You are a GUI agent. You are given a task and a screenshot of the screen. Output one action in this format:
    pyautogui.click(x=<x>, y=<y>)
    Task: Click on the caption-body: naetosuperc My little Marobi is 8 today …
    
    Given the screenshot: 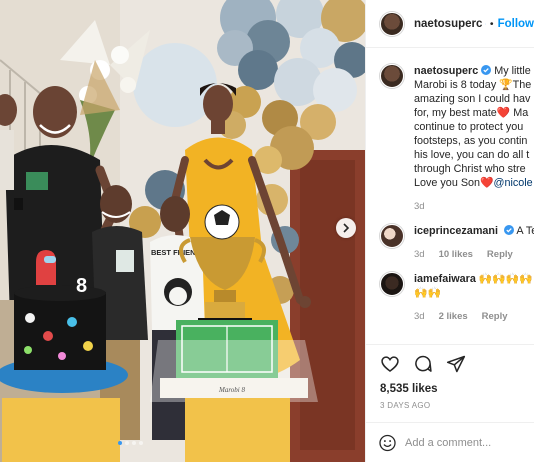 What is the action you would take?
    pyautogui.click(x=474, y=138)
    